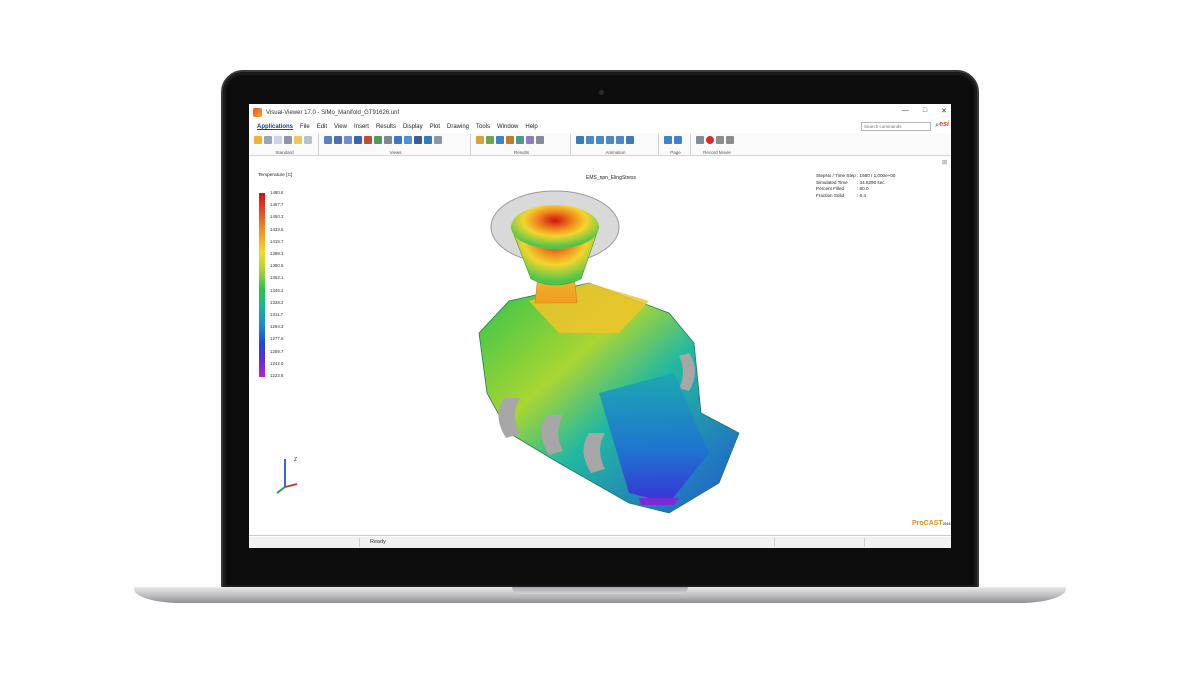 The image size is (1200, 675). I want to click on vector-icon, so click(500, 140).